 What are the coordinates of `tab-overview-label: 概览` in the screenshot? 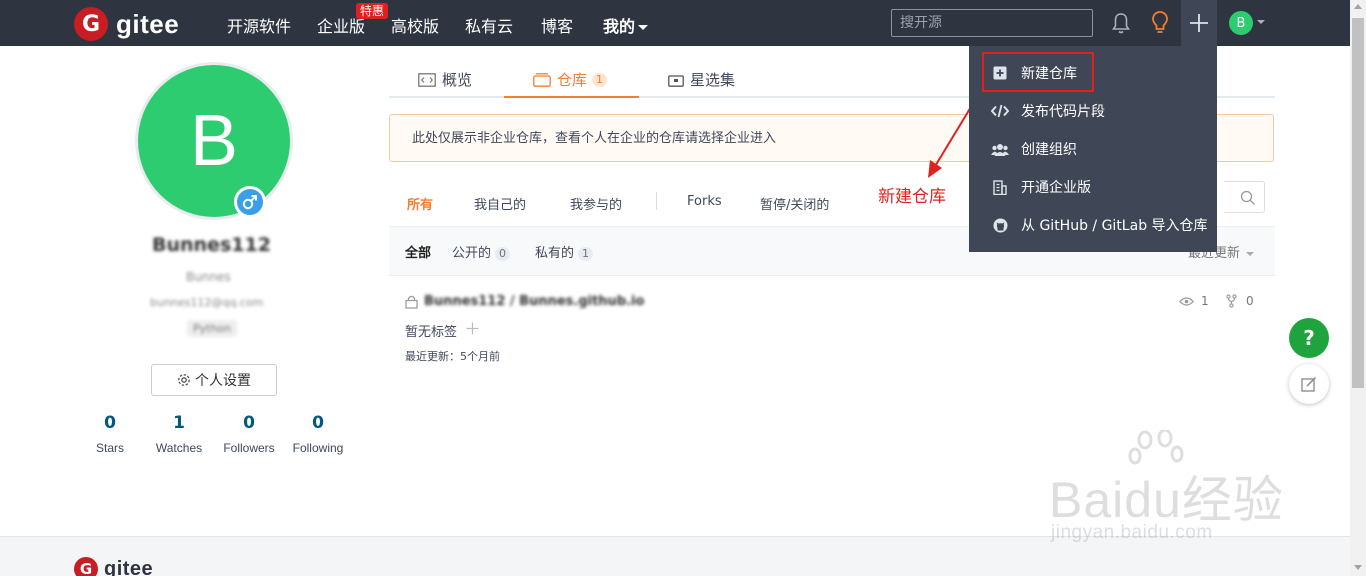 It's located at (457, 80).